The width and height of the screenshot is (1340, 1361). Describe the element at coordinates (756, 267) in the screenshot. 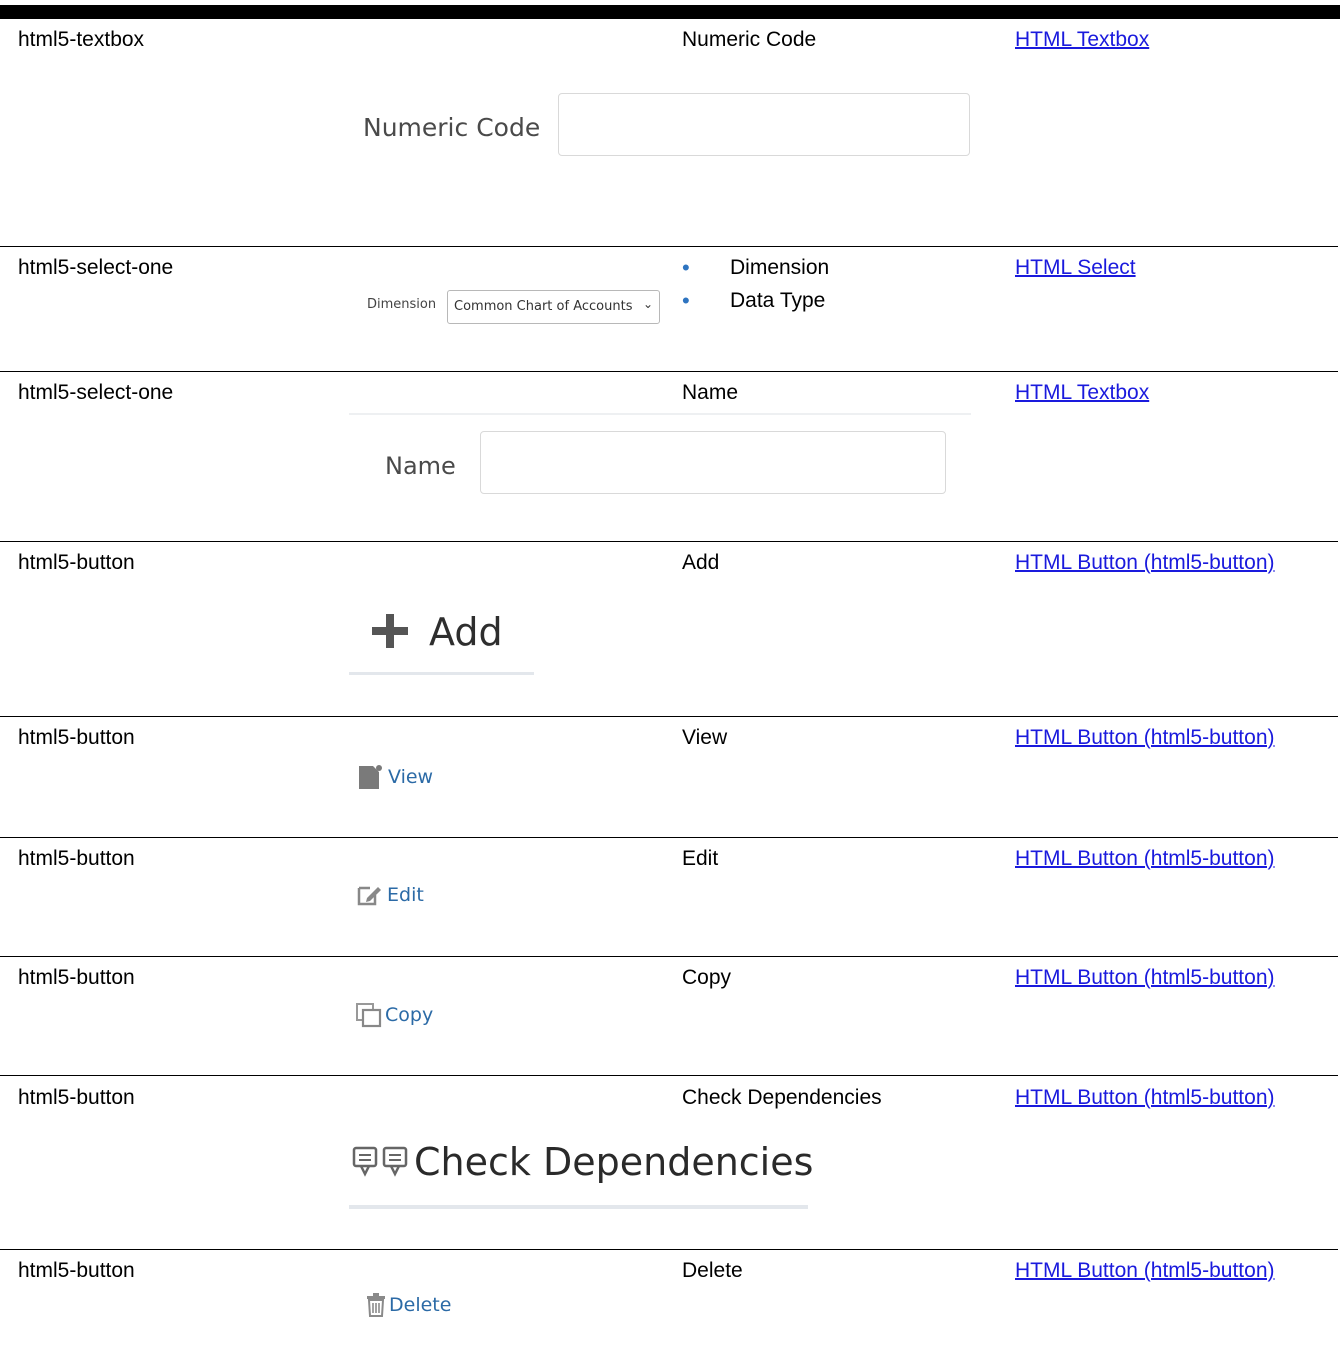

I see `list-item: • Dimension` at that location.